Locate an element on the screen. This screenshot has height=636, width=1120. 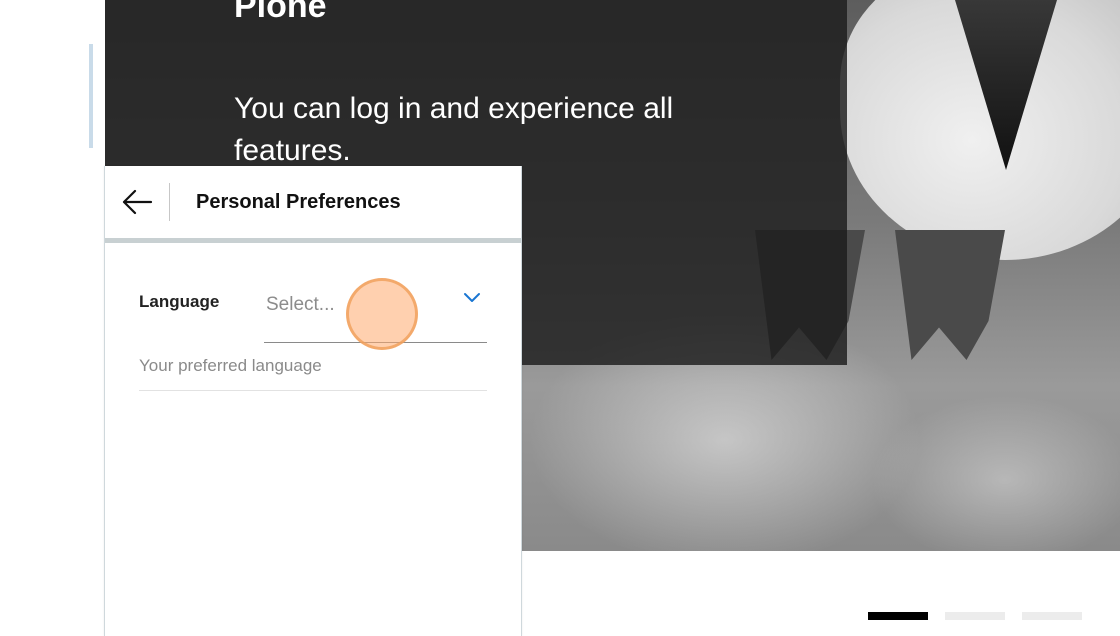
panel-header: Personal Preferences is located at coordinates (313, 204).